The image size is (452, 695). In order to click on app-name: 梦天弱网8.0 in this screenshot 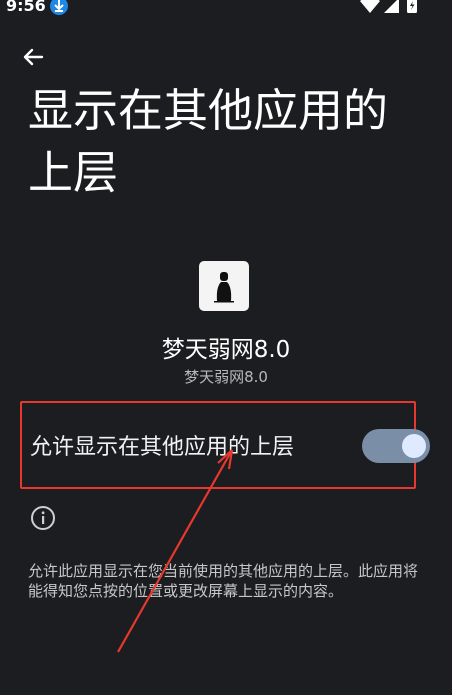, I will do `click(226, 350)`.